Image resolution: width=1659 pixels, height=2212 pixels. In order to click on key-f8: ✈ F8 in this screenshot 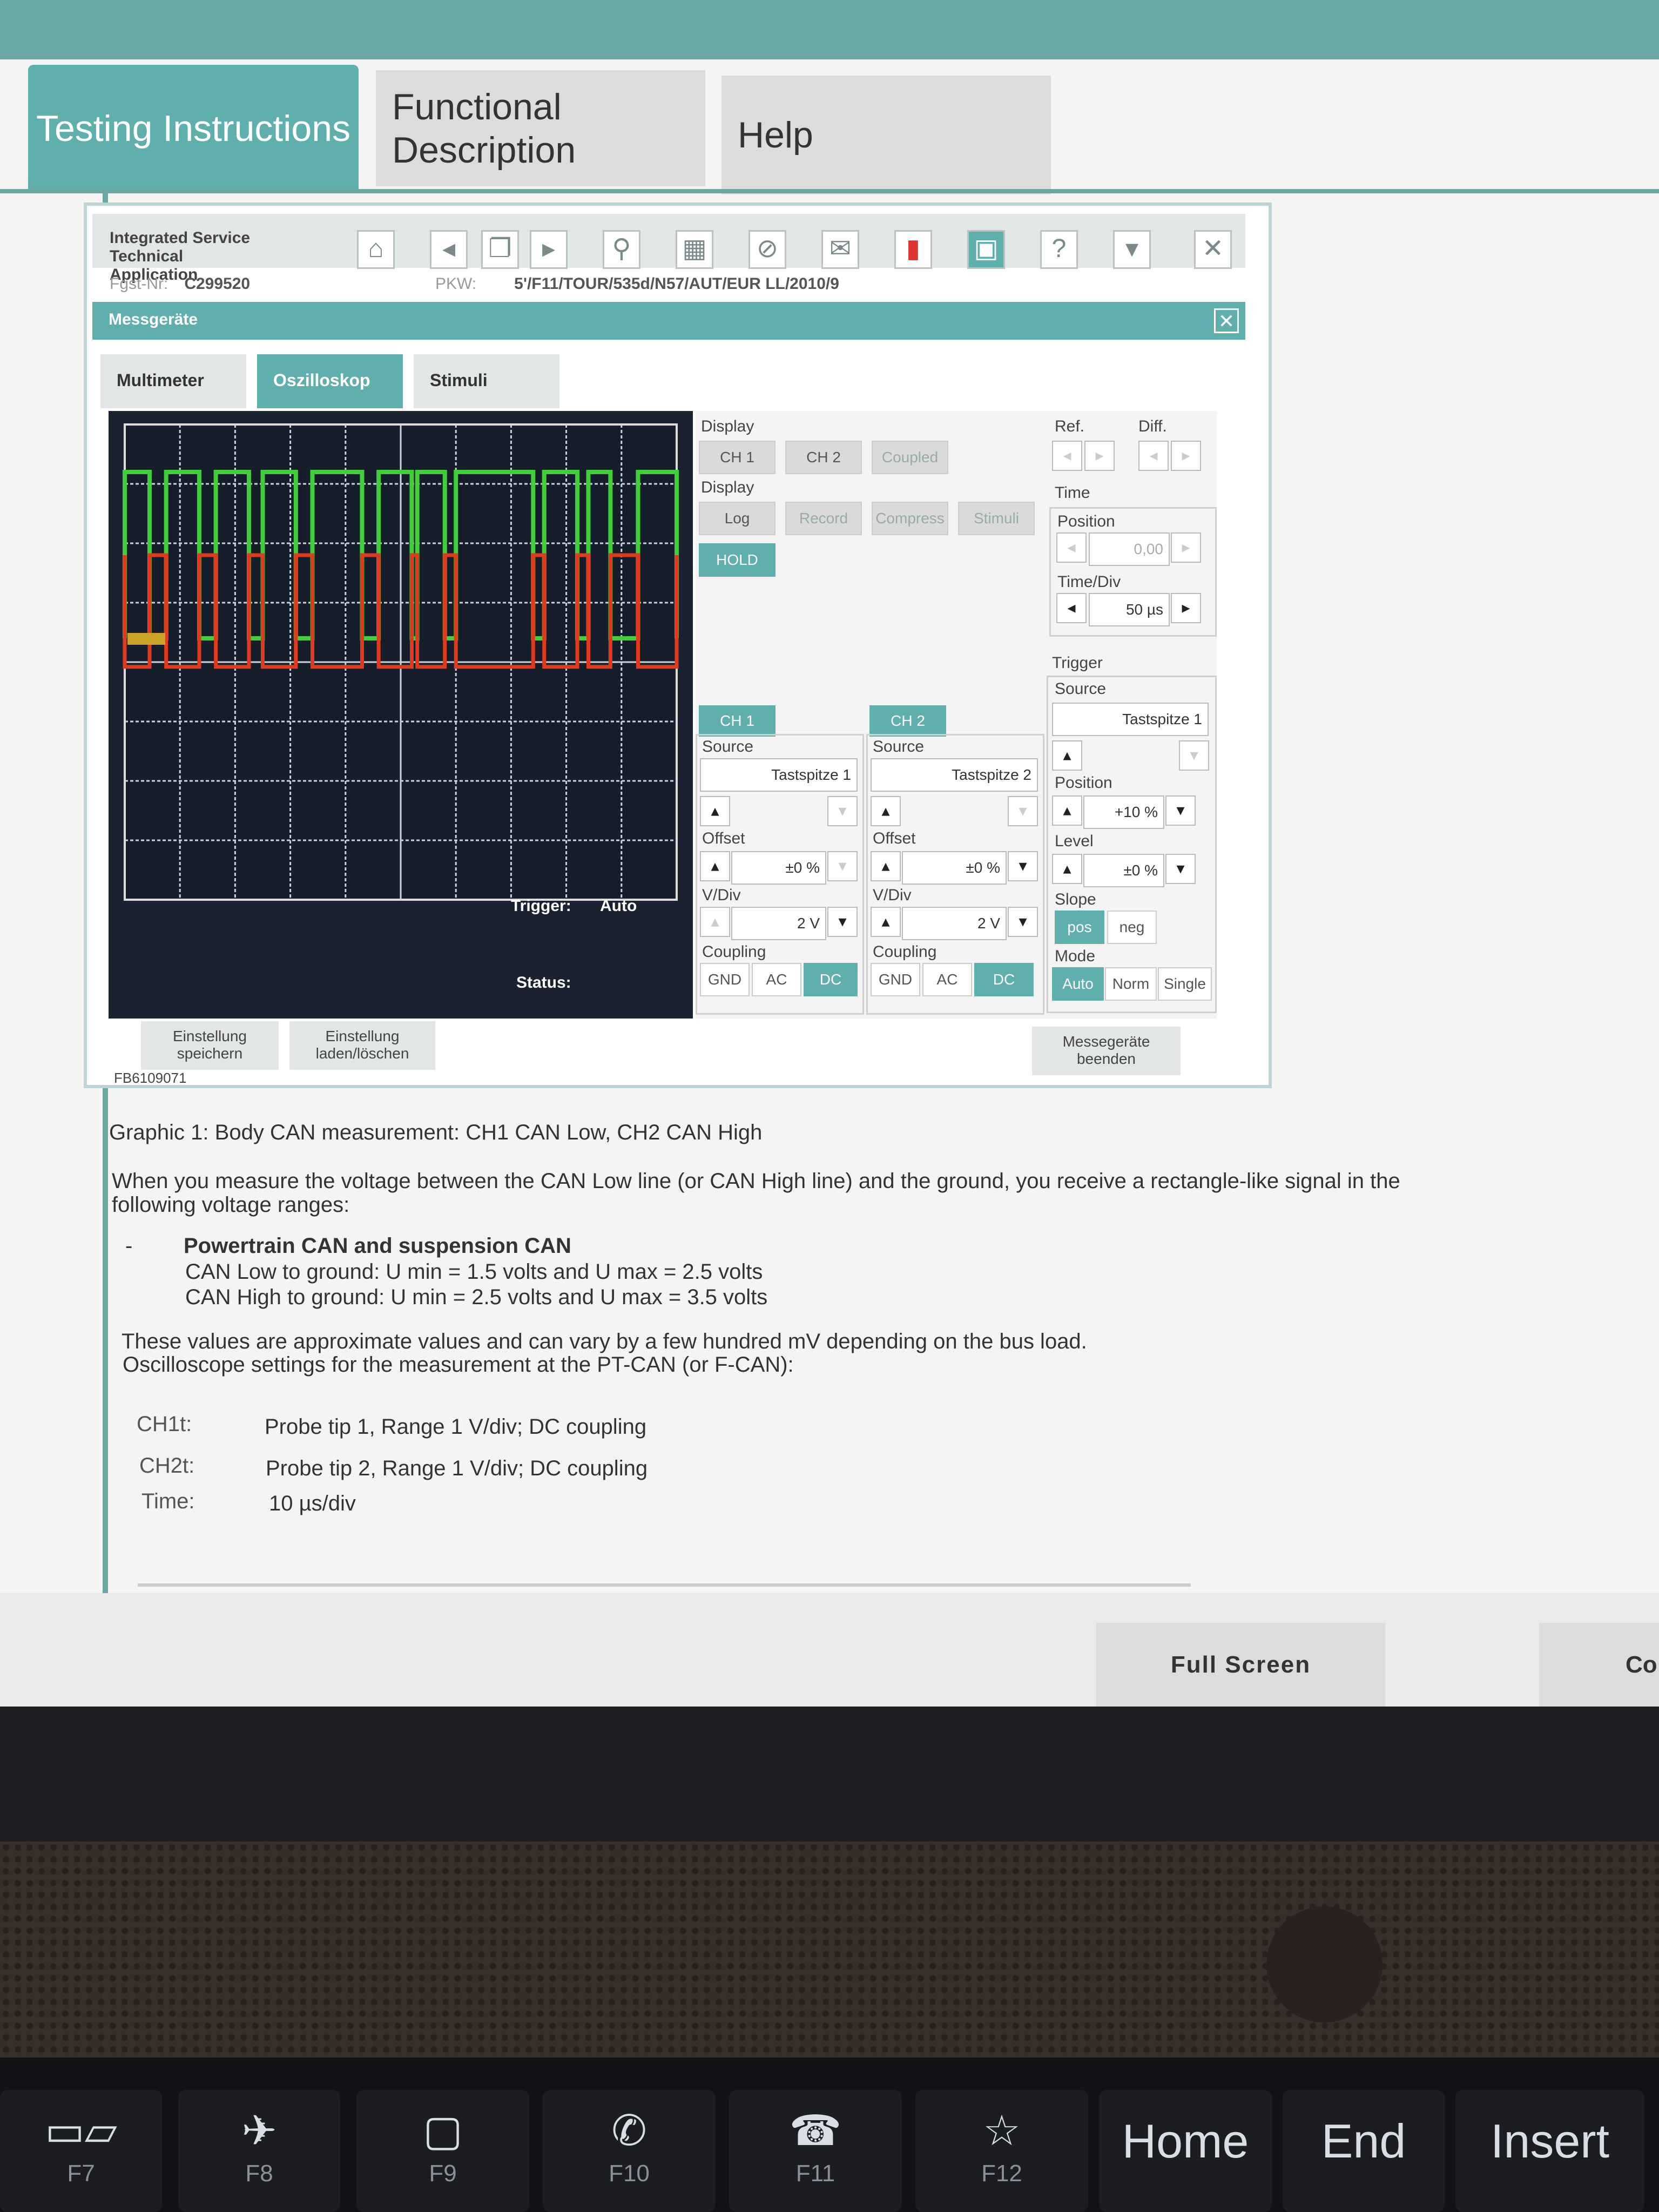, I will do `click(259, 2151)`.